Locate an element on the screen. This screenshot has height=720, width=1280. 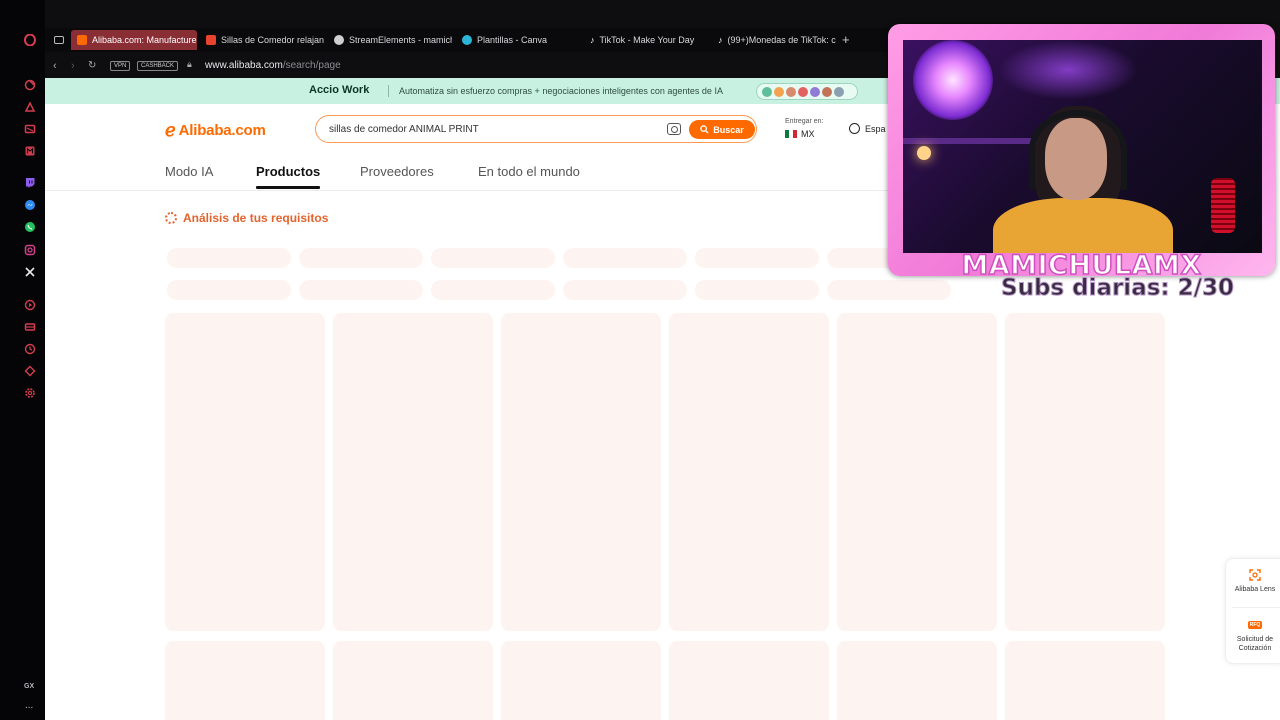
deliver-country-selector: MX is located at coordinates (800, 134).